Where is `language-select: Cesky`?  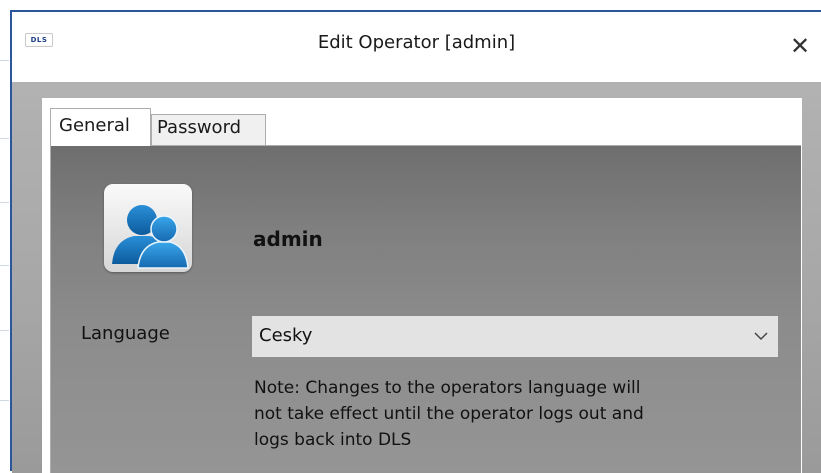 language-select: Cesky is located at coordinates (515, 336).